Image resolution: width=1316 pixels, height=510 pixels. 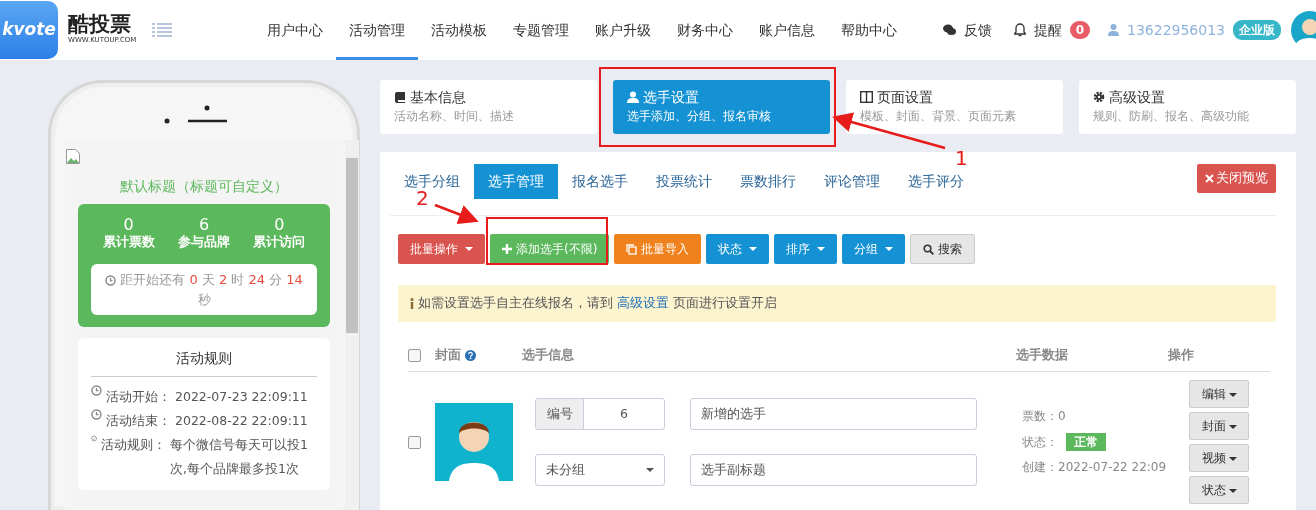 What do you see at coordinates (204, 242) in the screenshot?
I see `stat-label: 参与品牌` at bounding box center [204, 242].